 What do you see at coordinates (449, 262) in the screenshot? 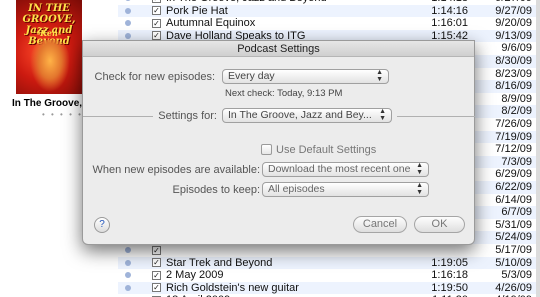
I see `episode-time: 1:19:05` at bounding box center [449, 262].